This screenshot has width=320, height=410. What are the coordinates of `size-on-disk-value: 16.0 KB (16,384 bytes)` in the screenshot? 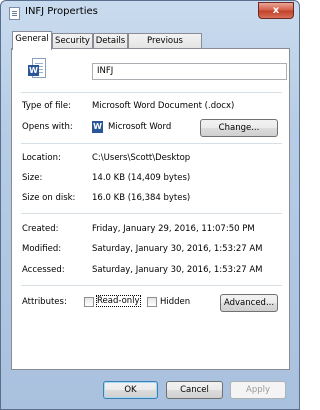 It's located at (141, 198).